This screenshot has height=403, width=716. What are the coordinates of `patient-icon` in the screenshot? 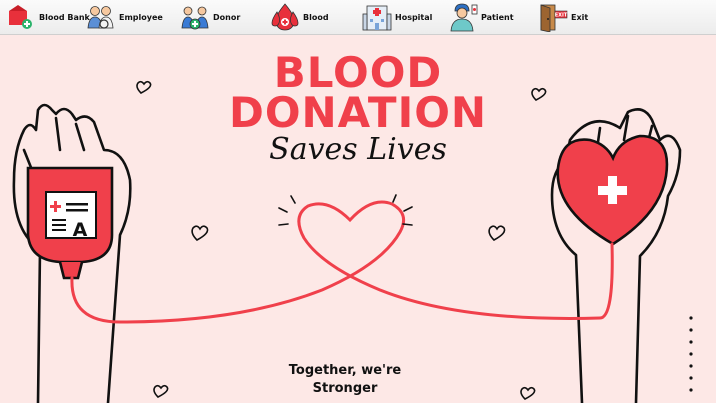 It's located at (464, 17).